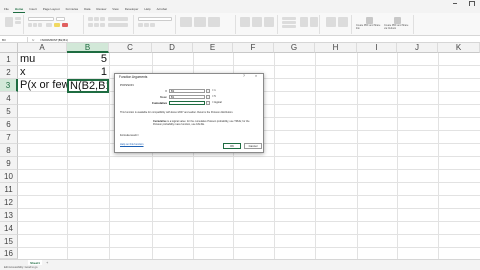  Describe the element at coordinates (9, 163) in the screenshot. I see `row-header-9: 9` at that location.